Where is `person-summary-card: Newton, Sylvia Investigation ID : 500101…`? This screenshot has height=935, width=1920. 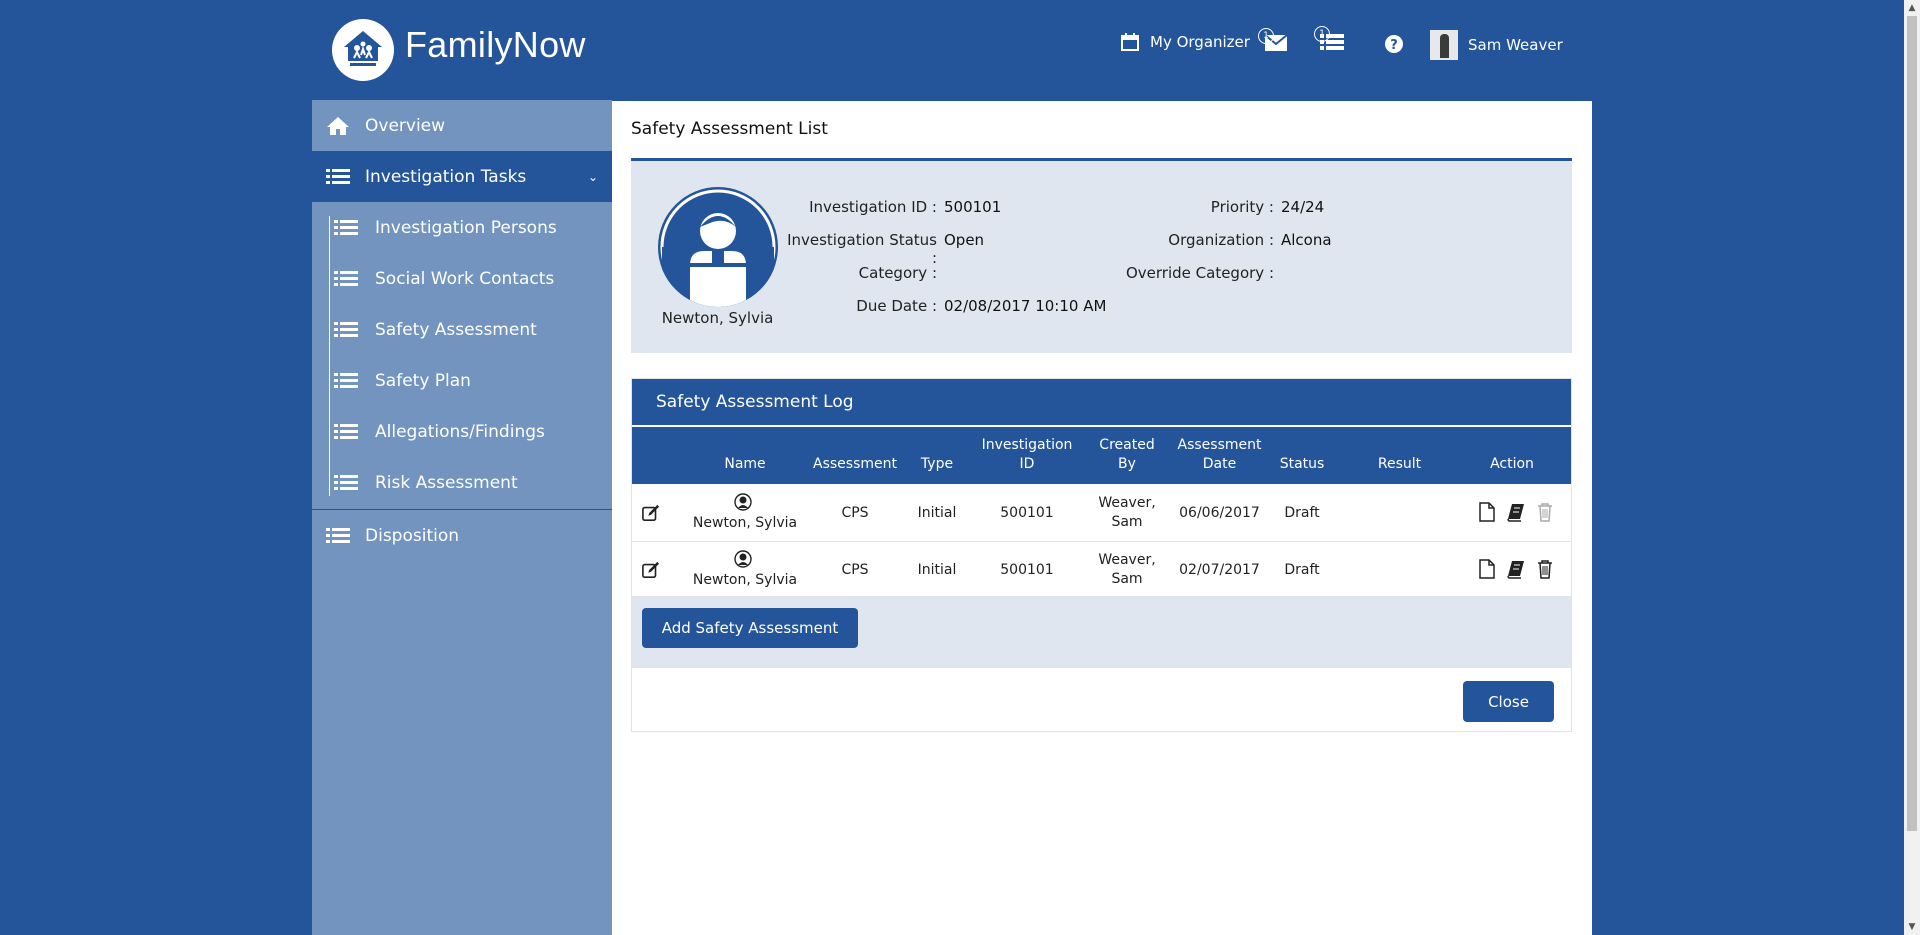
person-summary-card: Newton, Sylvia Investigation ID : 500101… is located at coordinates (1101, 257).